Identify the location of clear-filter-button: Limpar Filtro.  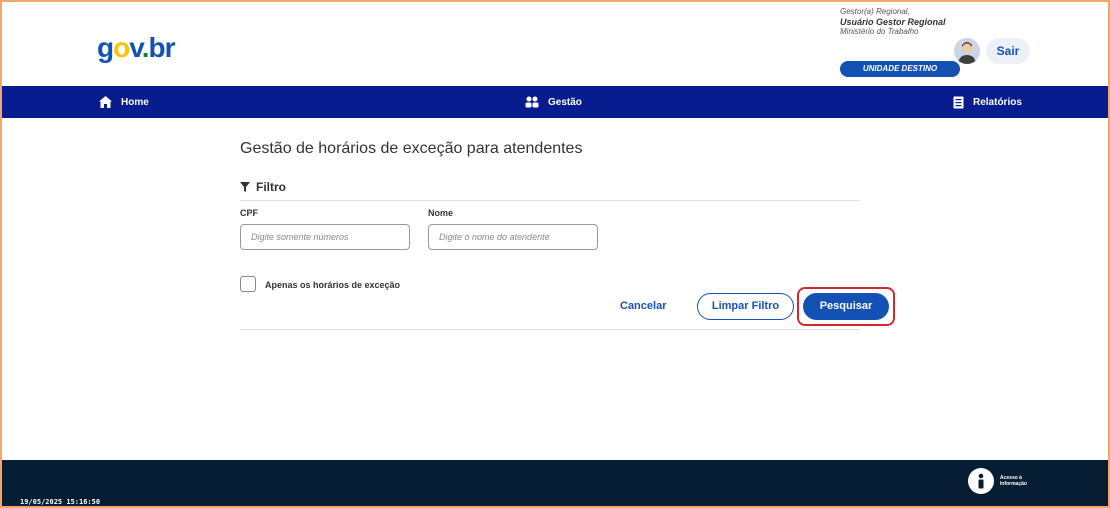
(745, 306).